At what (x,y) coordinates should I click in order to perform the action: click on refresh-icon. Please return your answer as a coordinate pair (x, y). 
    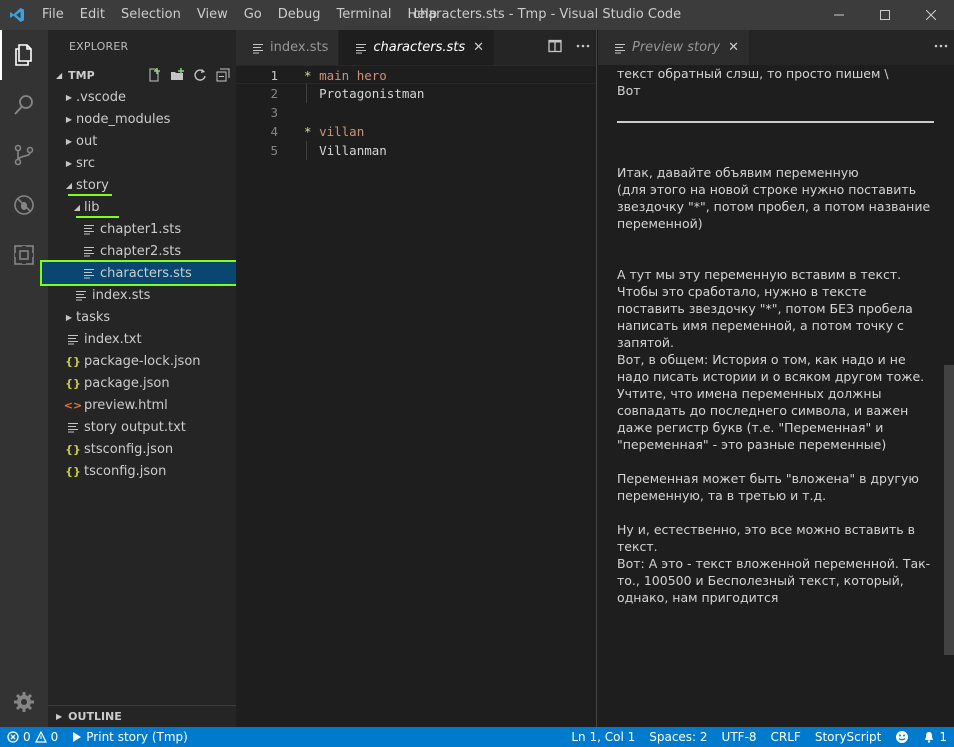
    Looking at the image, I should click on (200, 75).